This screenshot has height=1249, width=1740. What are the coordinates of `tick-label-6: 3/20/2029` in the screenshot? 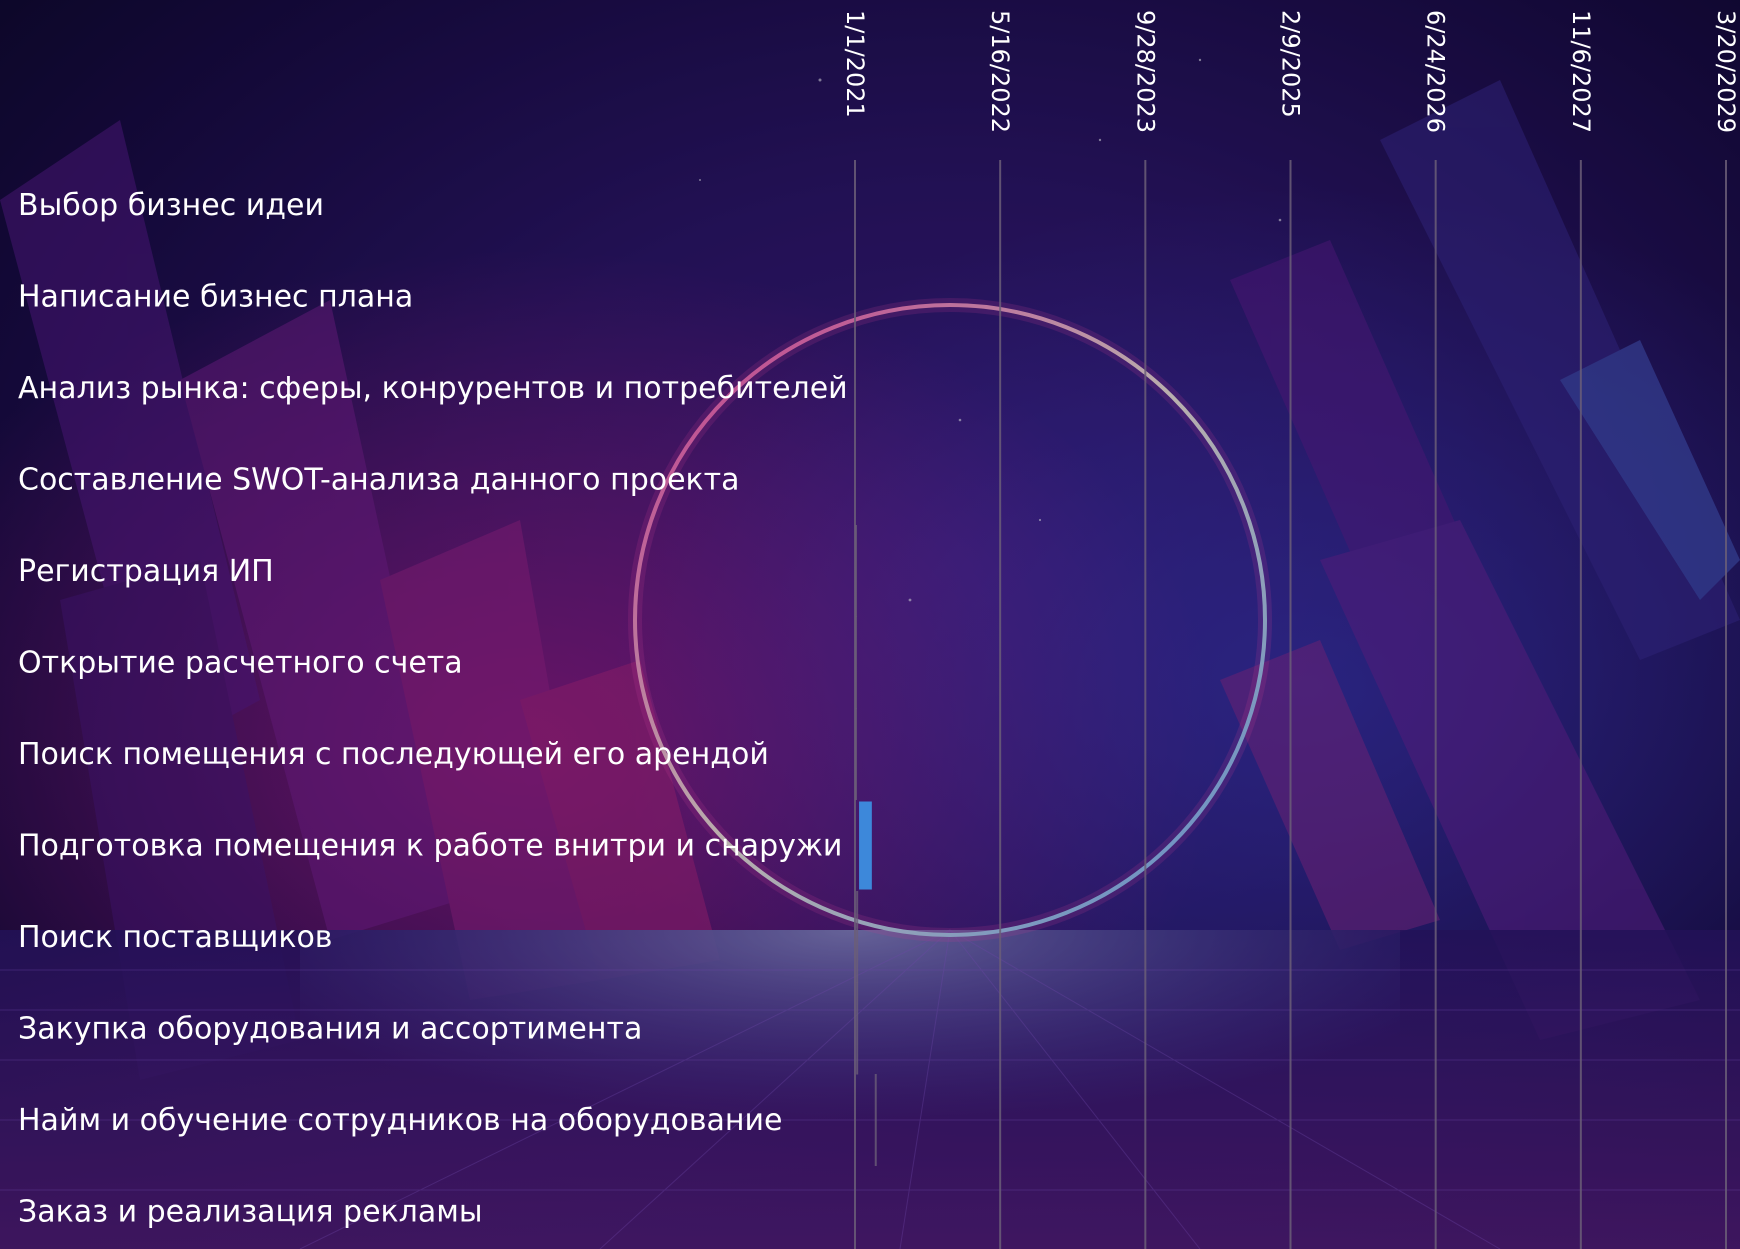 It's located at (1726, 71).